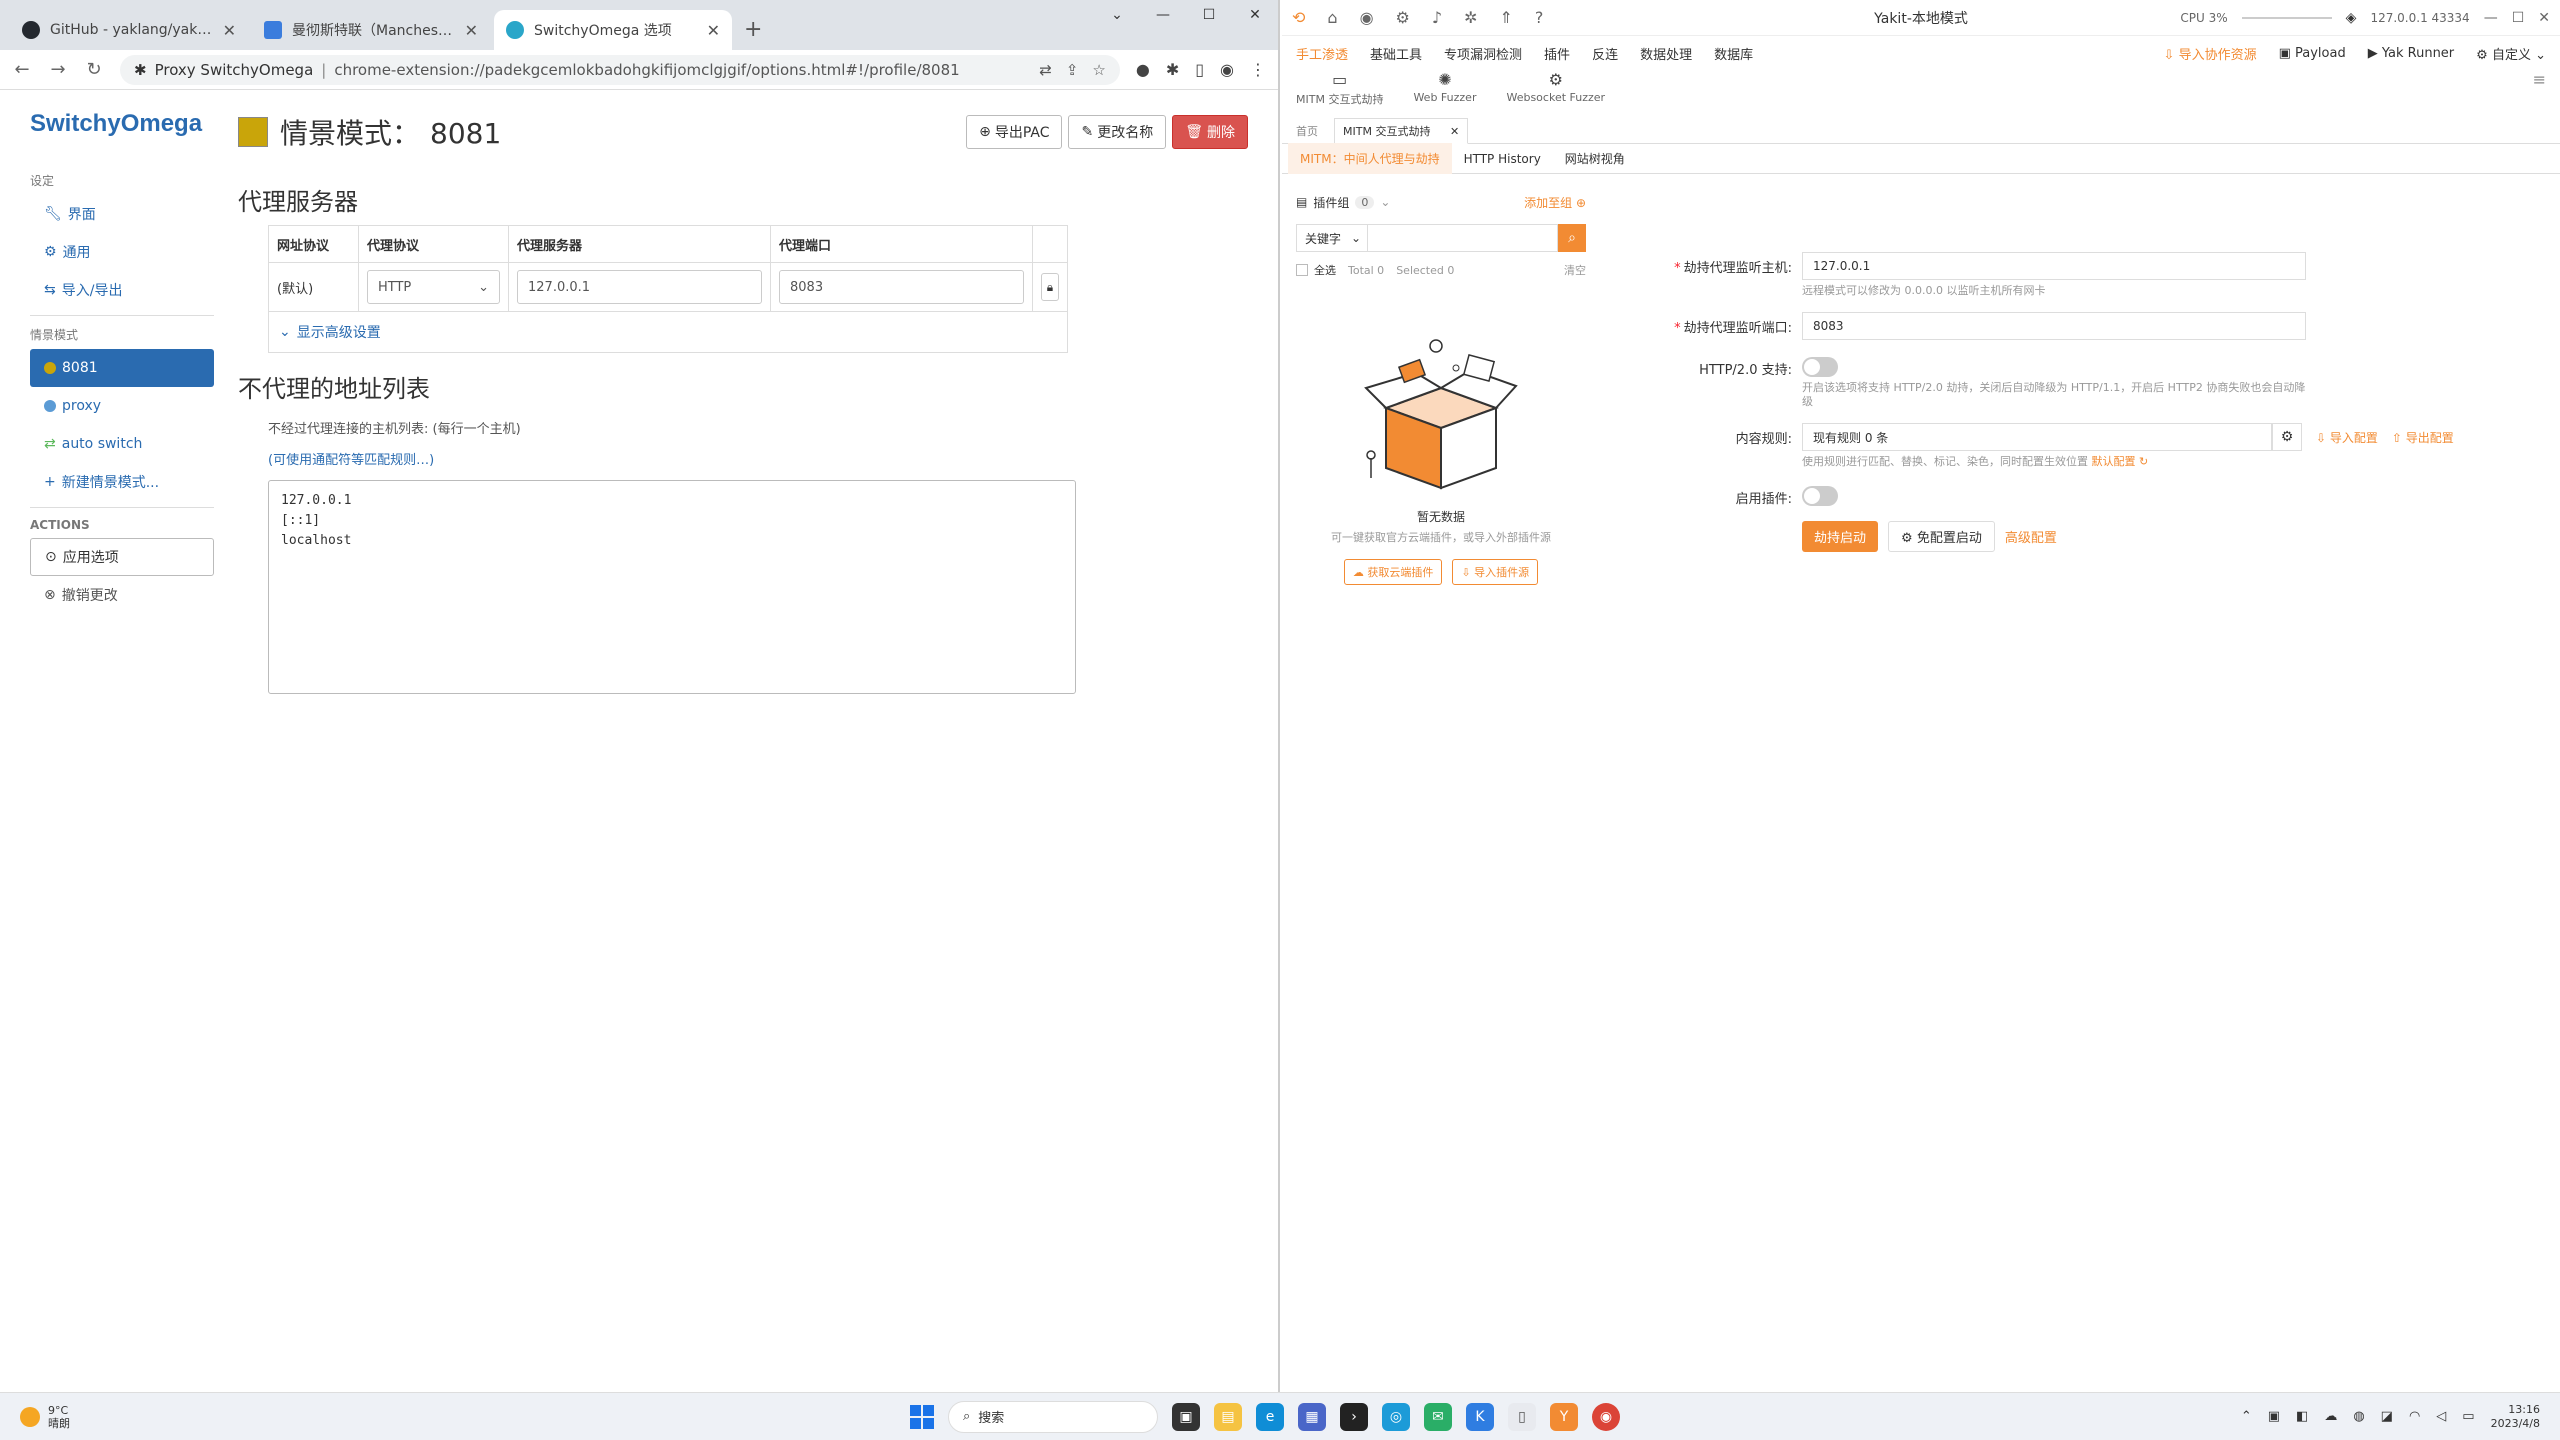 The image size is (2560, 1440). What do you see at coordinates (1595, 158) in the screenshot?
I see `tab-site-tree: 网站树视角` at bounding box center [1595, 158].